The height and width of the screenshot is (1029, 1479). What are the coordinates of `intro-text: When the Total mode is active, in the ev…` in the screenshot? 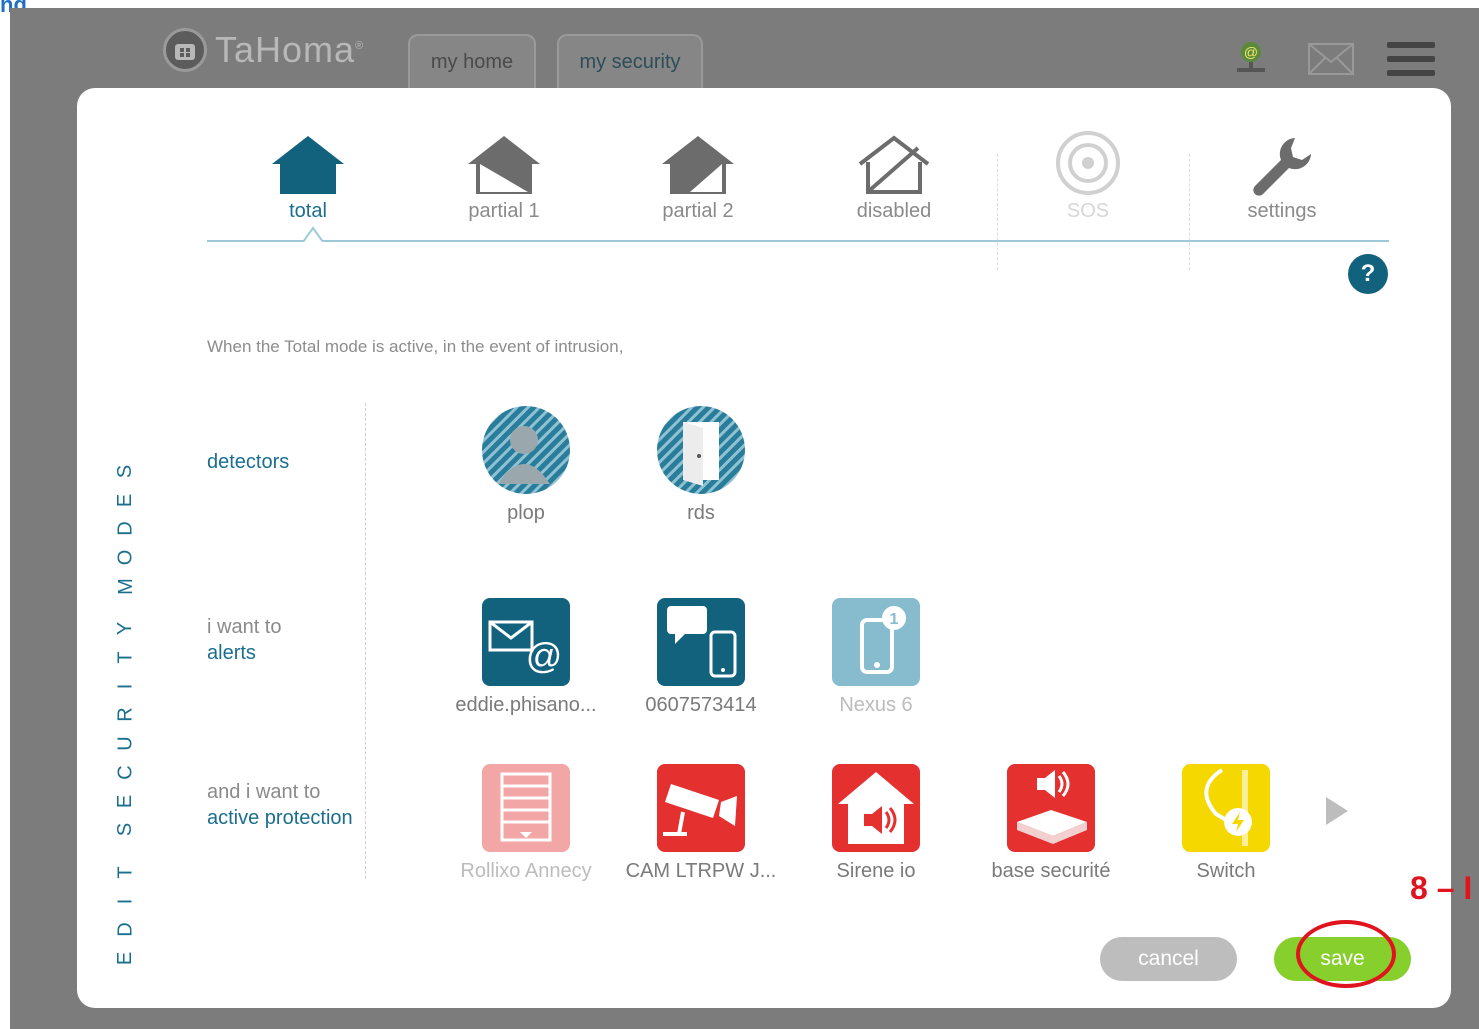 It's located at (415, 346).